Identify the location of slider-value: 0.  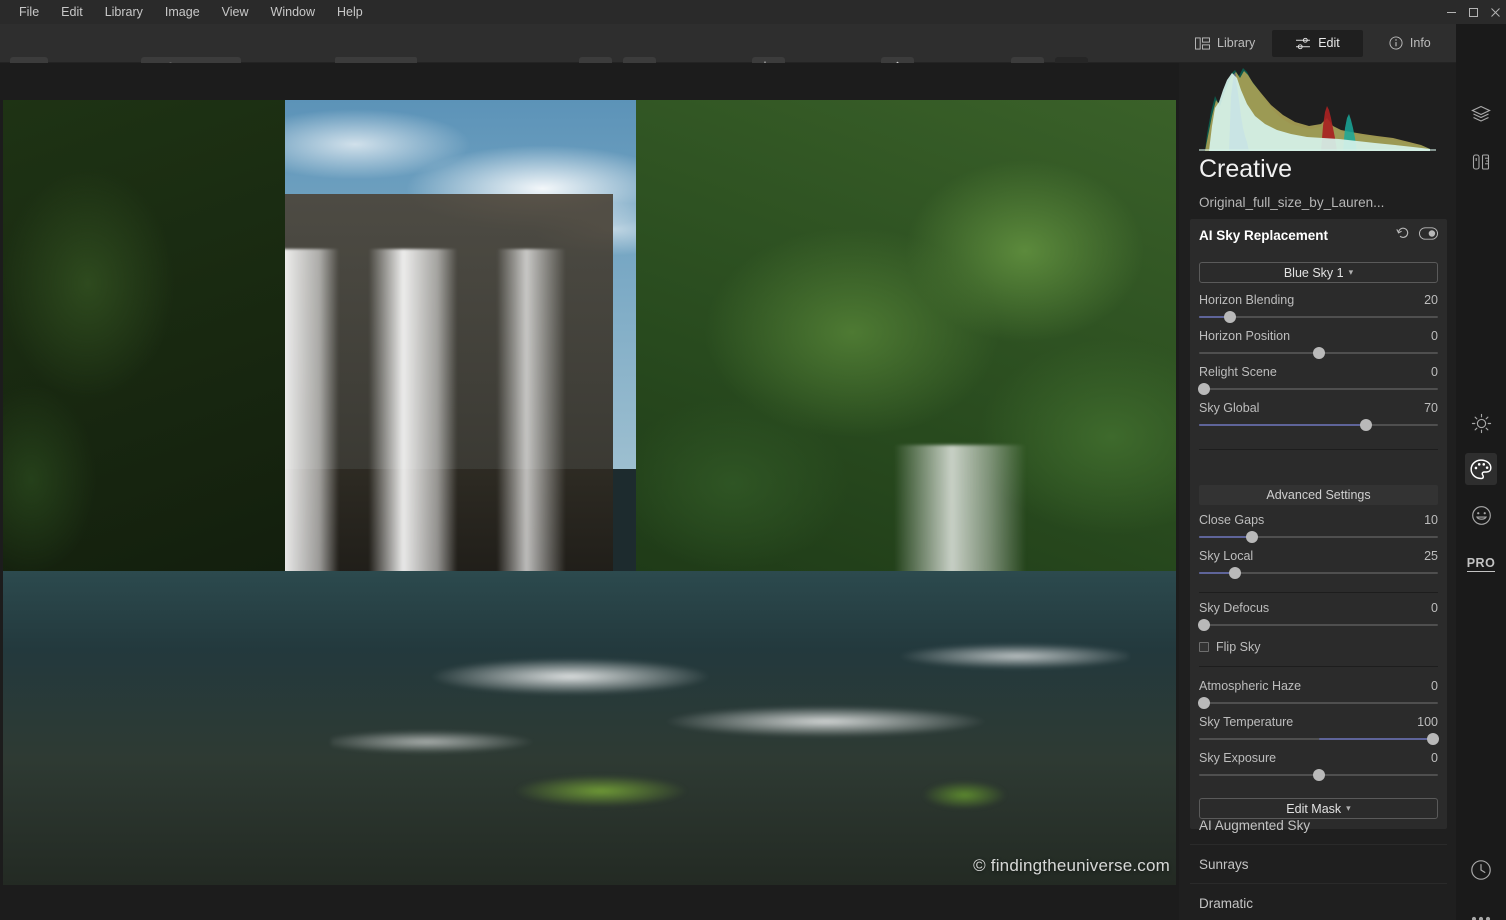
(1434, 372).